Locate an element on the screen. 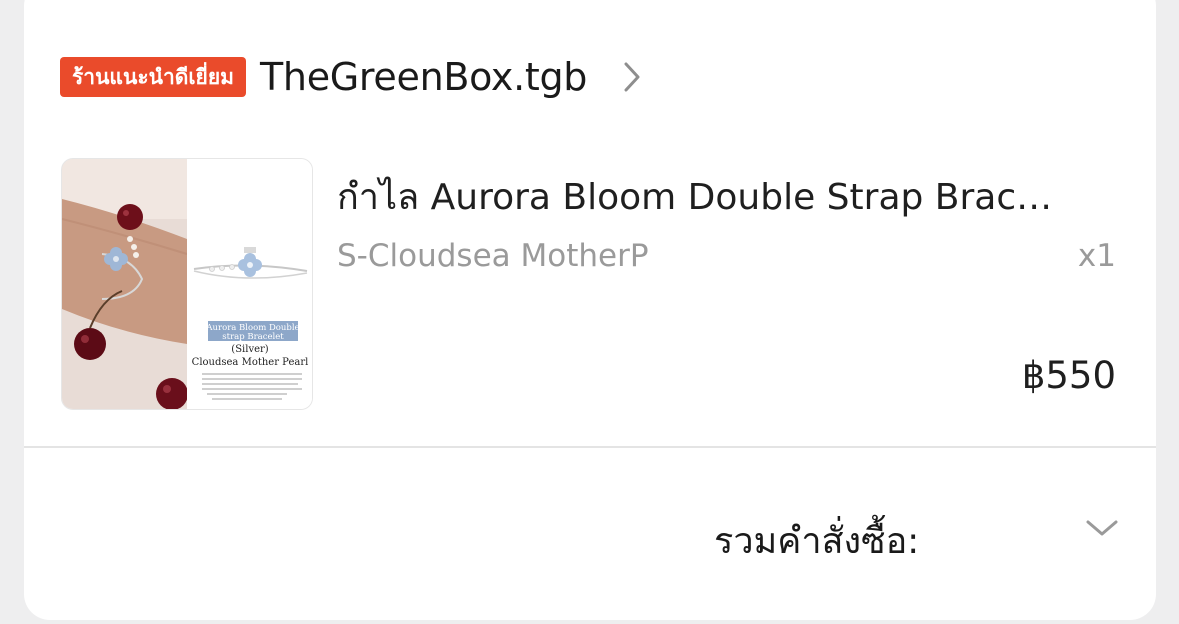  chevron-down-icon is located at coordinates (1102, 528).